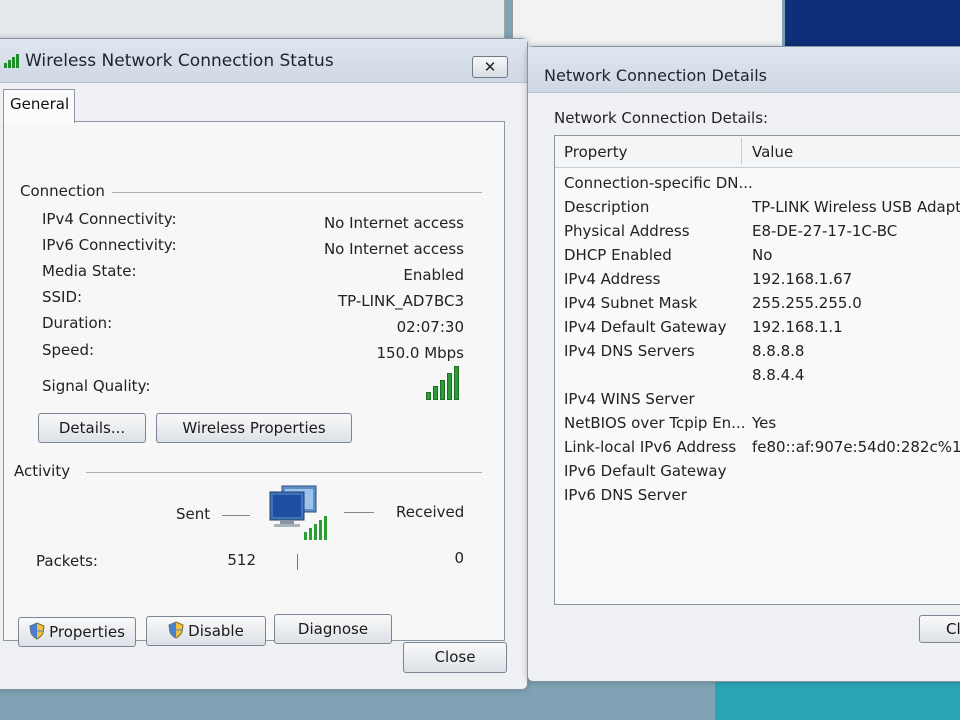 The height and width of the screenshot is (720, 960). I want to click on properties-button: Properties, so click(77, 632).